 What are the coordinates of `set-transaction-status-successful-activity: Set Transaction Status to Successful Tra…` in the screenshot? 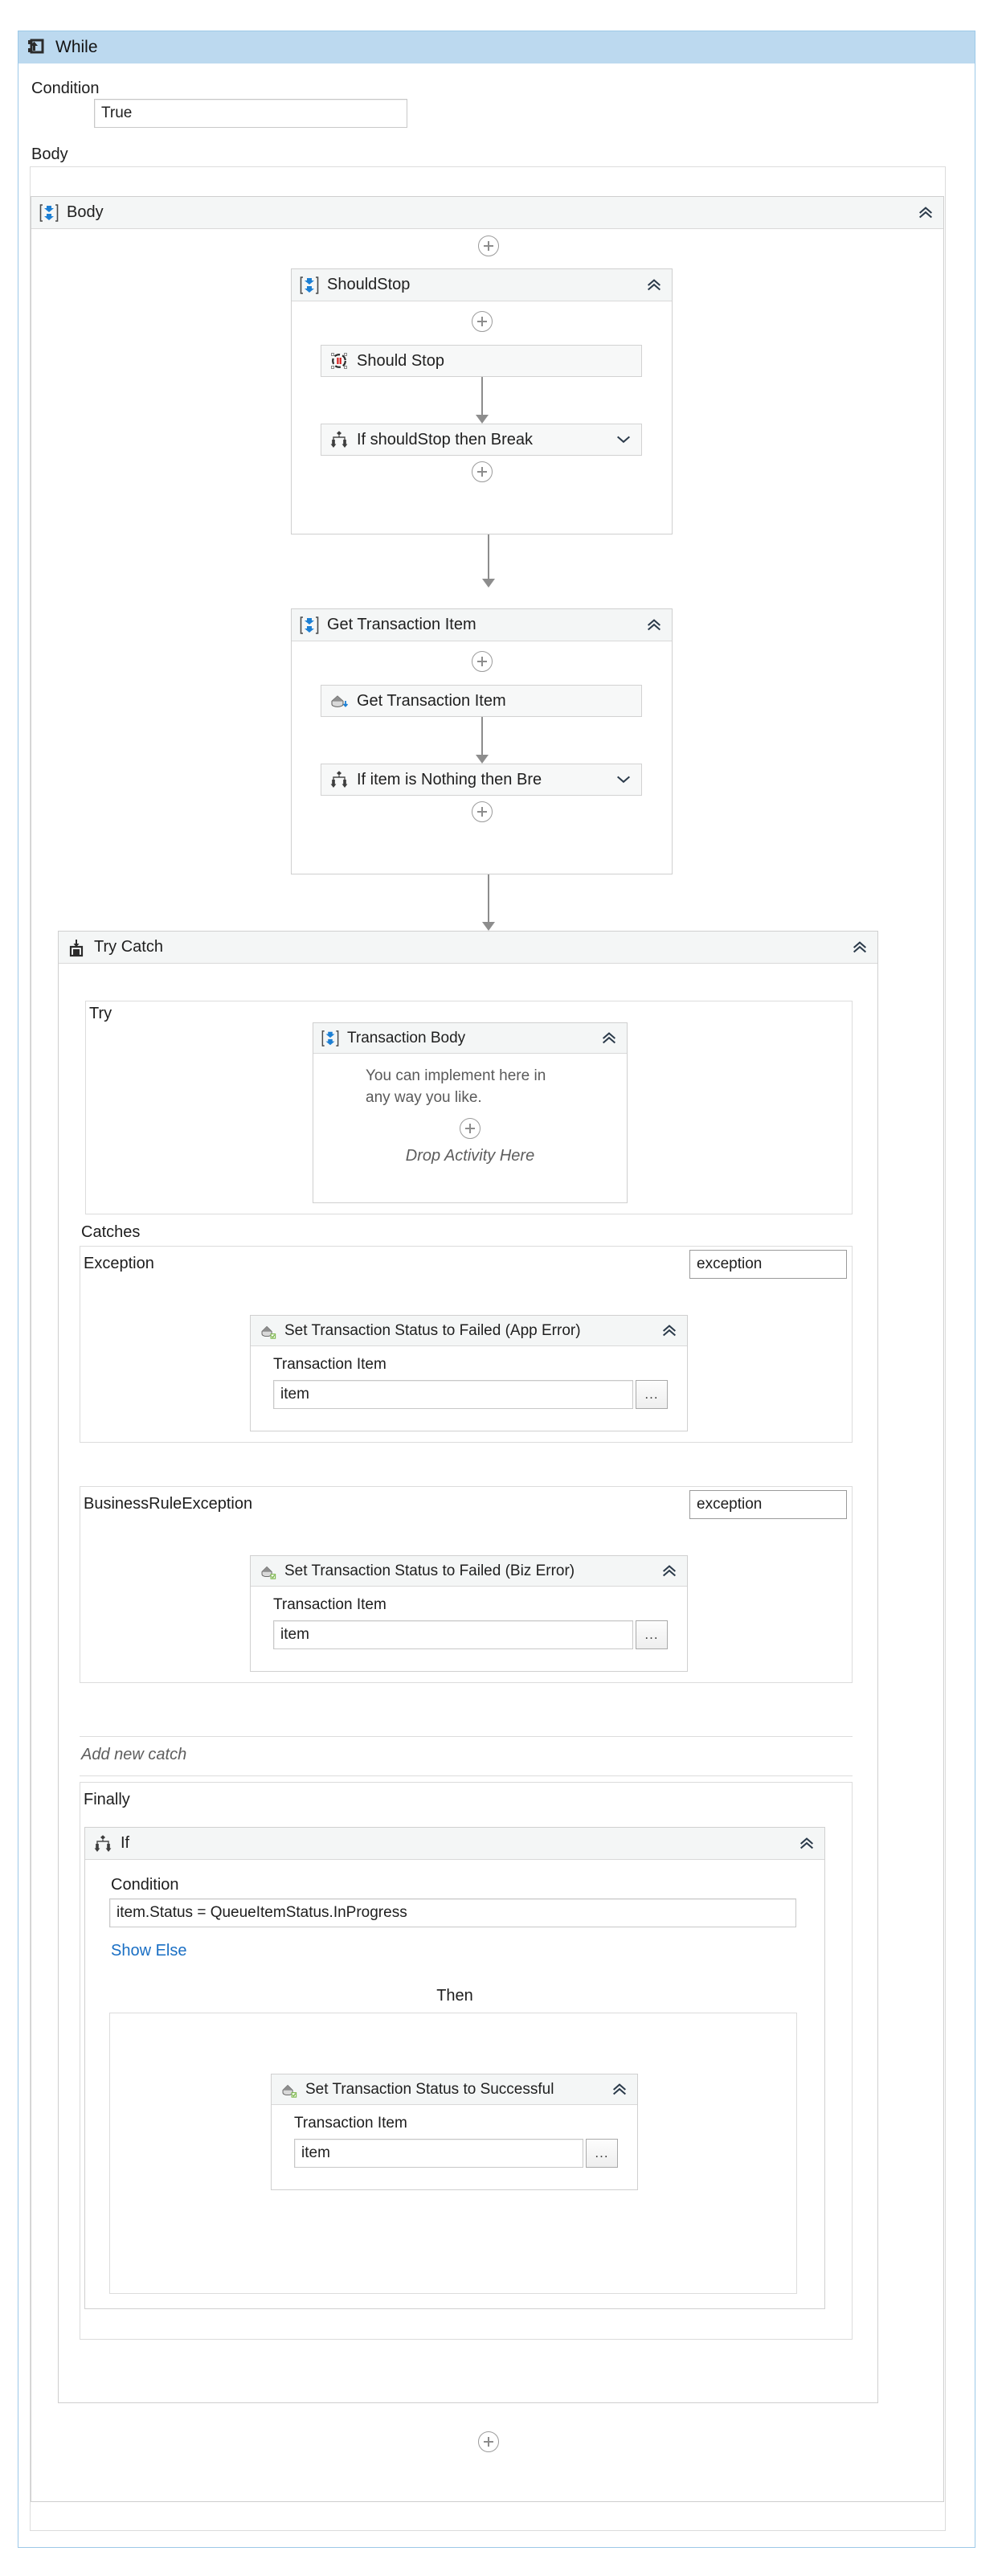 It's located at (454, 2132).